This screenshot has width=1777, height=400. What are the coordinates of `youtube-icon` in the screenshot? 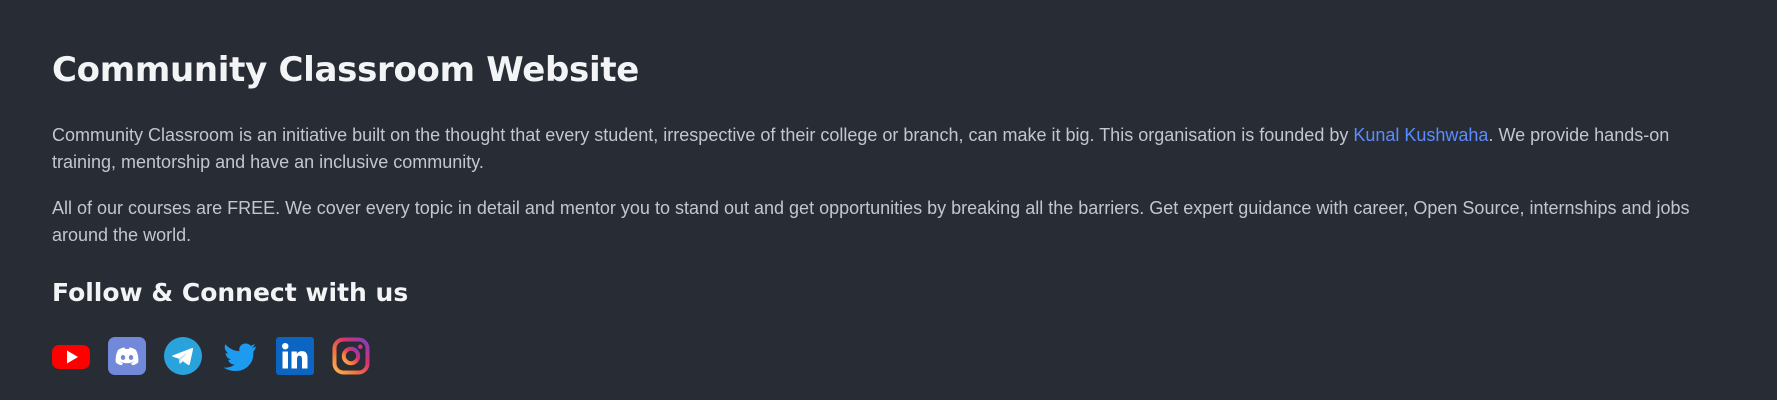 It's located at (71, 356).